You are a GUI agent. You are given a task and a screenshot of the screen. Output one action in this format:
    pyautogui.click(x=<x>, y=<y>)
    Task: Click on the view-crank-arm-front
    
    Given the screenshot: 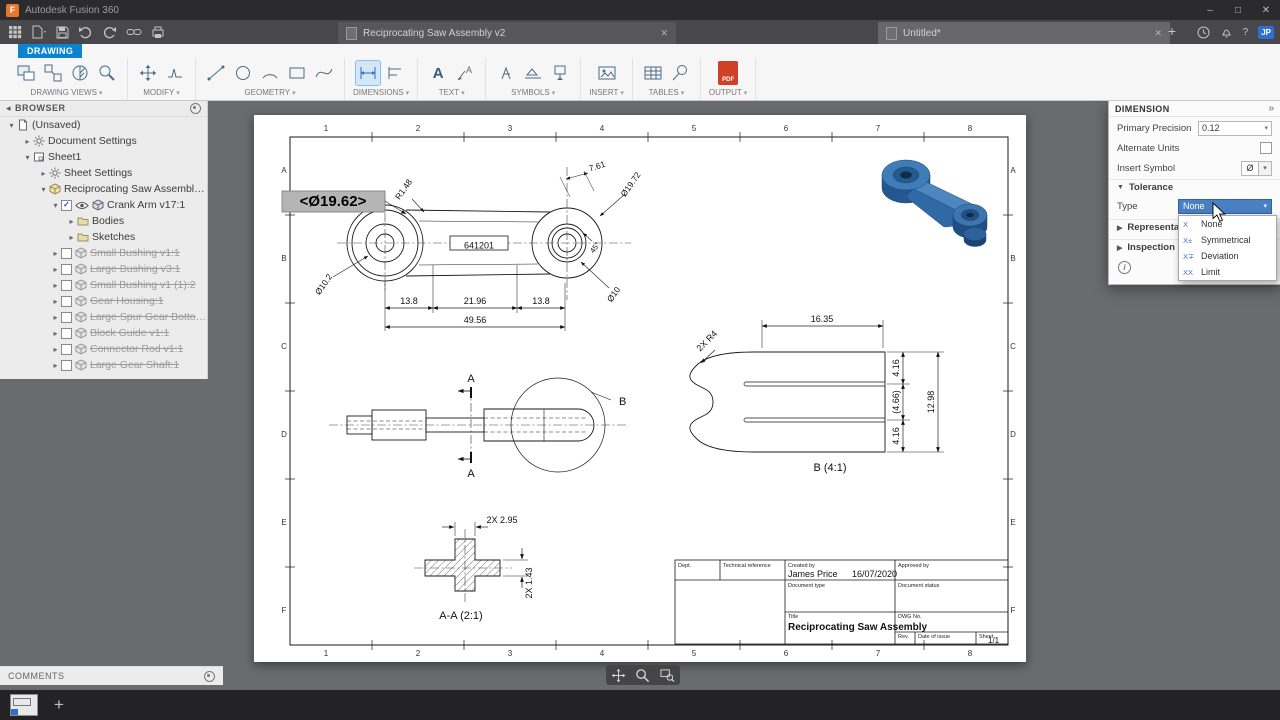 What is the action you would take?
    pyautogui.click(x=484, y=233)
    